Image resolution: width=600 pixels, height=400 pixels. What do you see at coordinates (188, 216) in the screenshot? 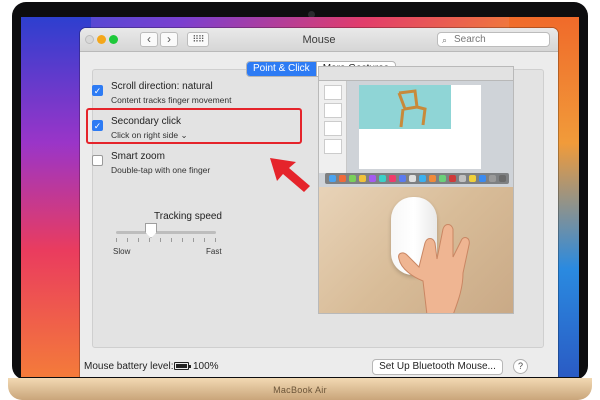
I see `tracking-speed-label: Tracking speed` at bounding box center [188, 216].